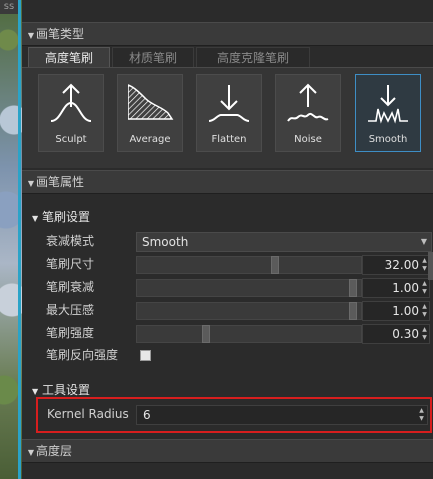 The image size is (433, 479). What do you see at coordinates (227, 182) in the screenshot?
I see `section-brush-props: ▼ 画笔属性` at bounding box center [227, 182].